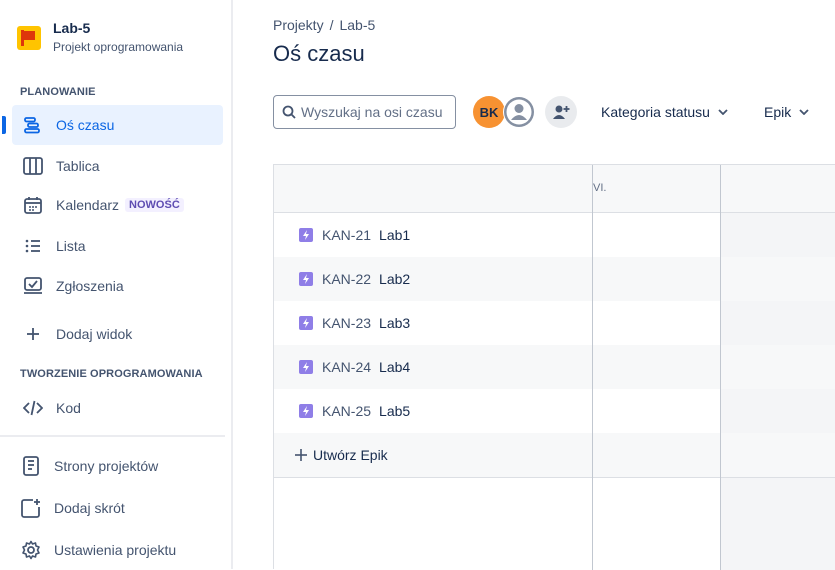 This screenshot has height=570, width=835. I want to click on epic-row: KAN-23 Lab3, so click(554, 323).